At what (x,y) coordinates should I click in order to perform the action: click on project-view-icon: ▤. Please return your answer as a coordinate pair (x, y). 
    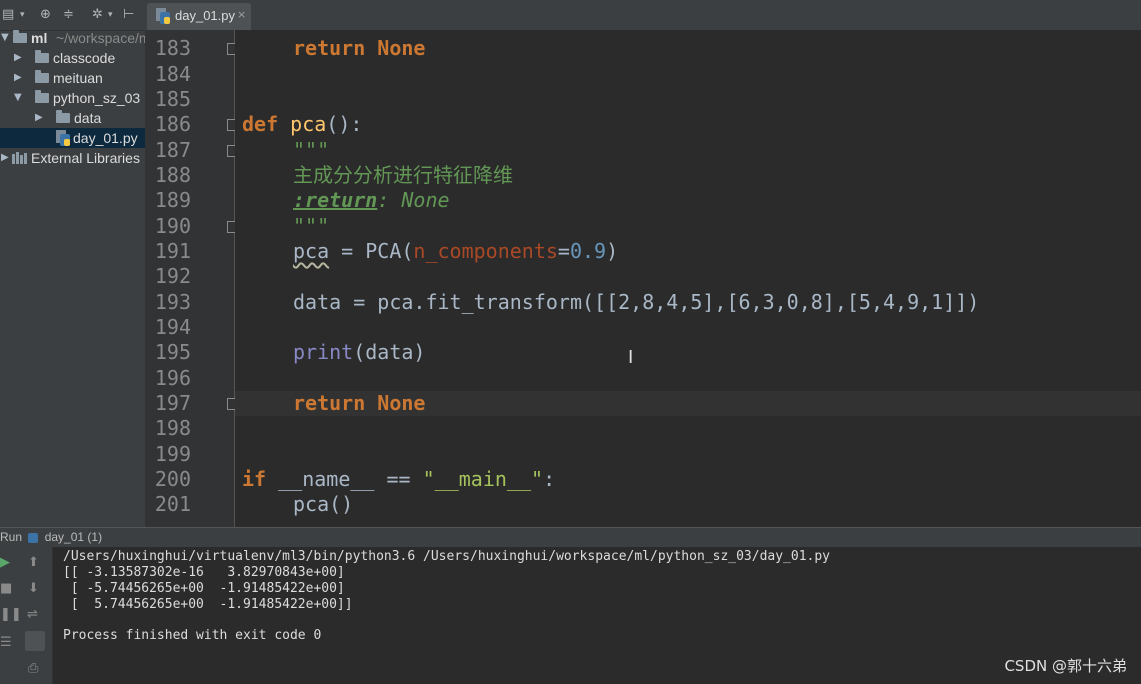
    Looking at the image, I should click on (8, 14).